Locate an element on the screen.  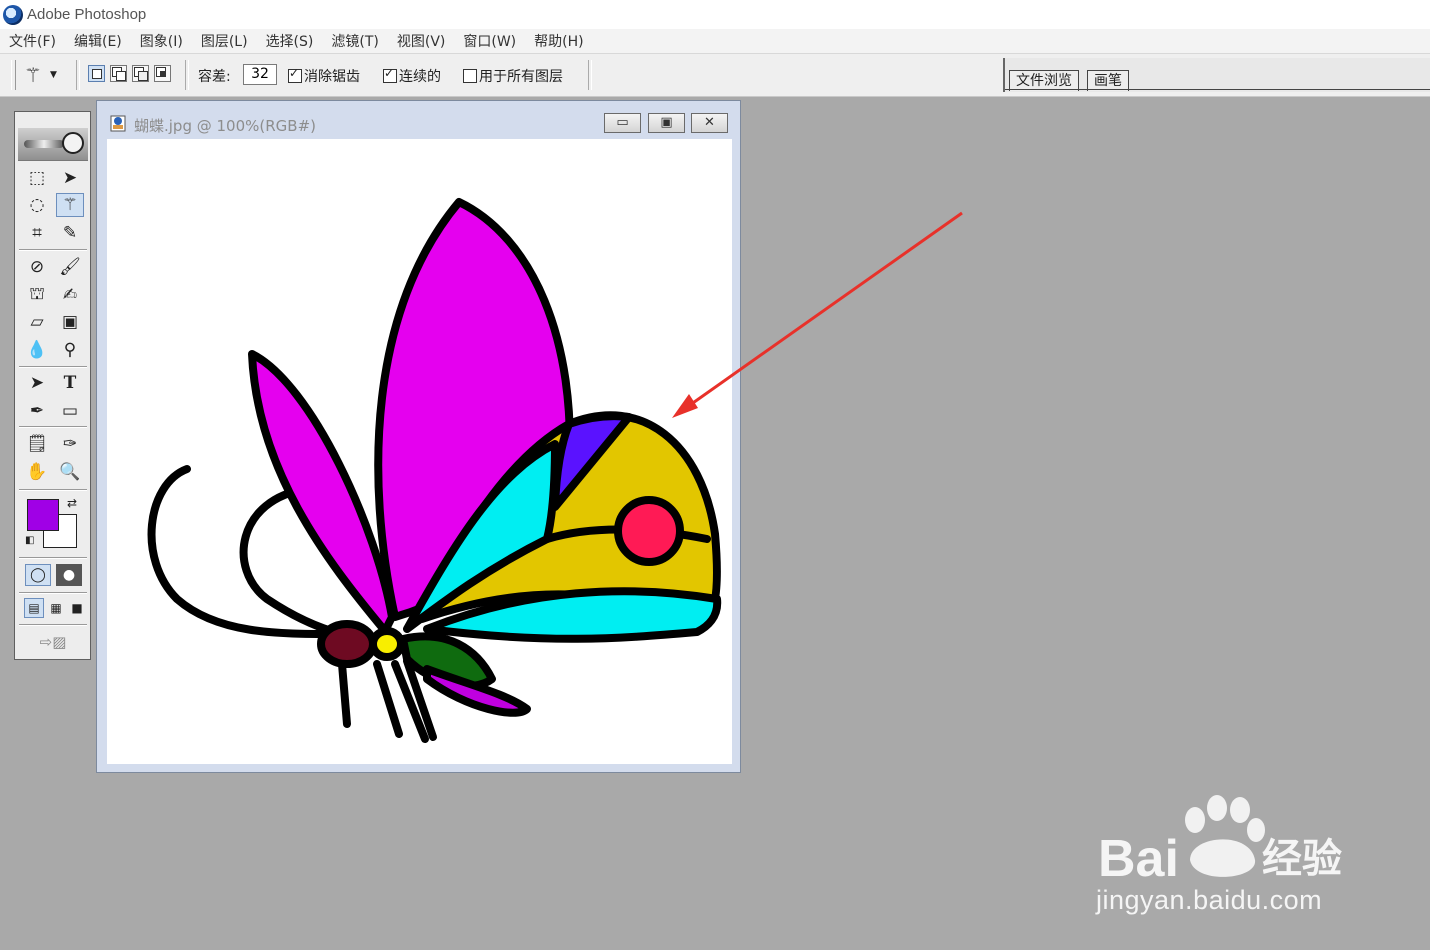
move-tool: ➤ is located at coordinates (70, 178).